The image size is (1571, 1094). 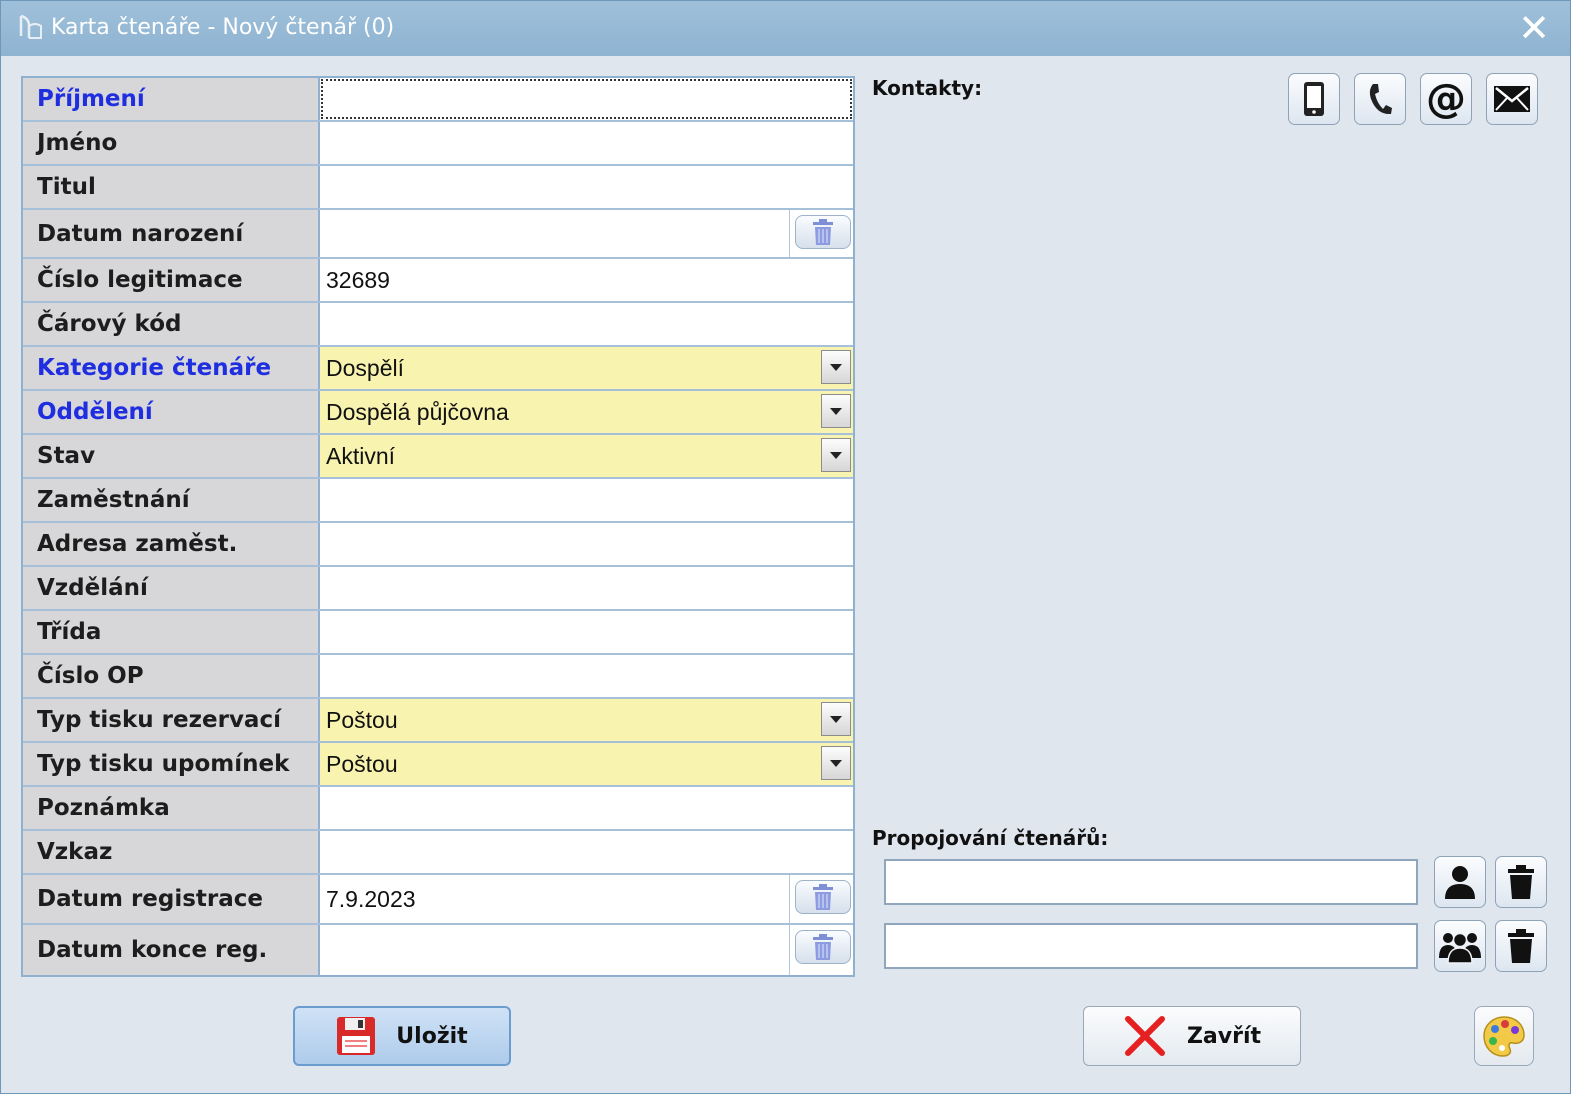 I want to click on phone-handset-icon, so click(x=1380, y=99).